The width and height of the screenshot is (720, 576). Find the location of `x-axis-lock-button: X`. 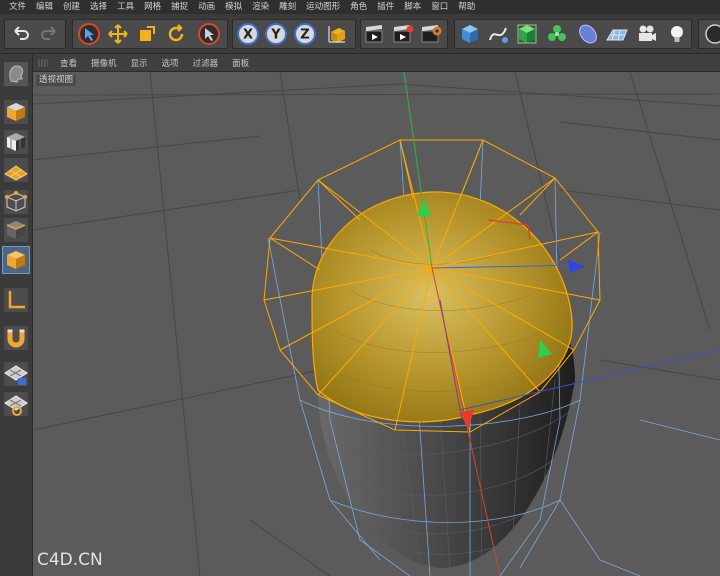

x-axis-lock-button: X is located at coordinates (248, 34).